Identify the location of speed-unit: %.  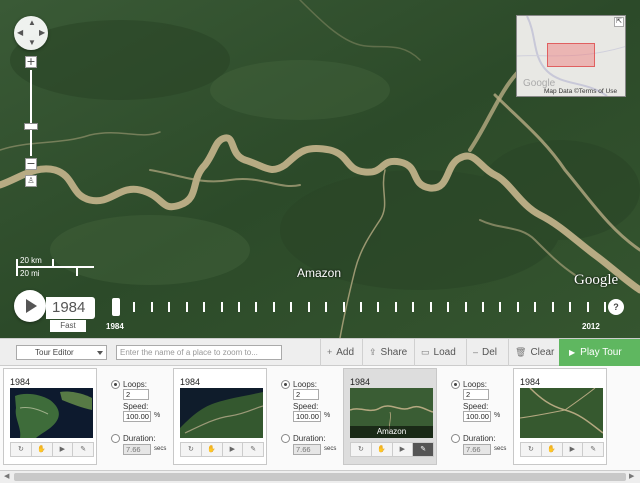
(497, 415).